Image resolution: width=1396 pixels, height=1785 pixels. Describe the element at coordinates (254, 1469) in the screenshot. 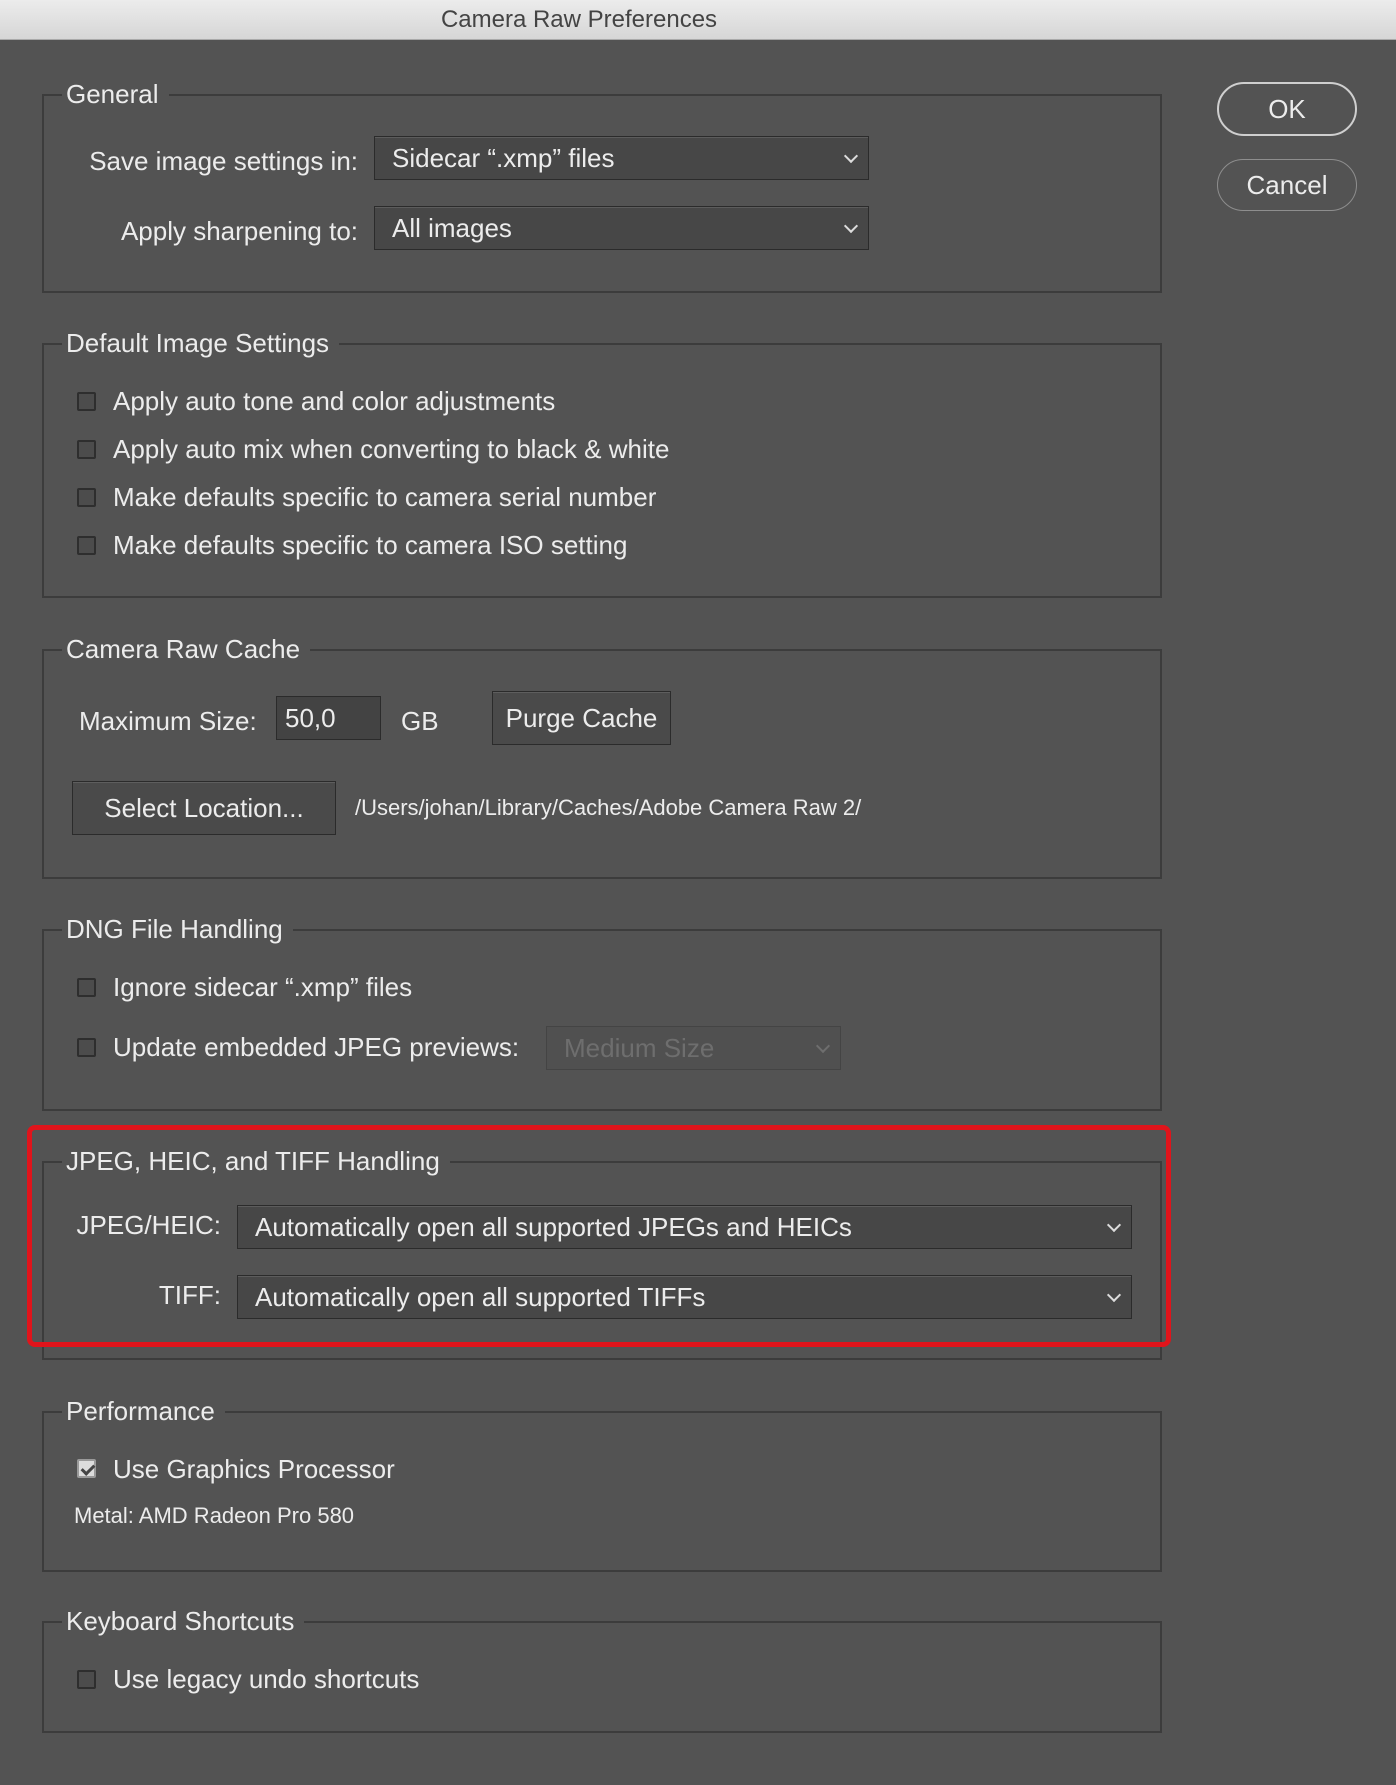

I see `use-gpu-label: Use Graphics Processor` at that location.